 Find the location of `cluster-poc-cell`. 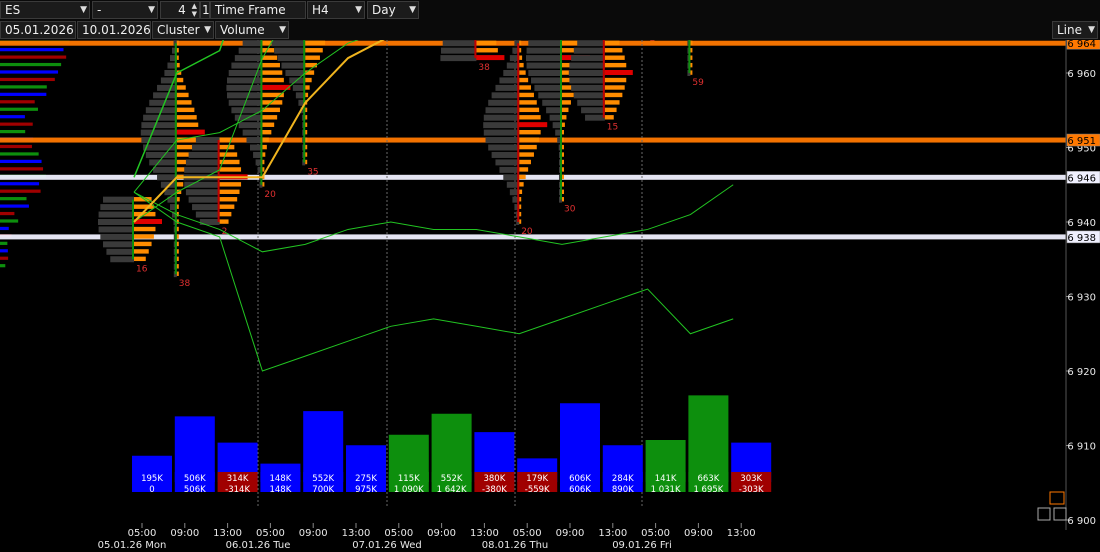

cluster-poc-cell is located at coordinates (490, 58).